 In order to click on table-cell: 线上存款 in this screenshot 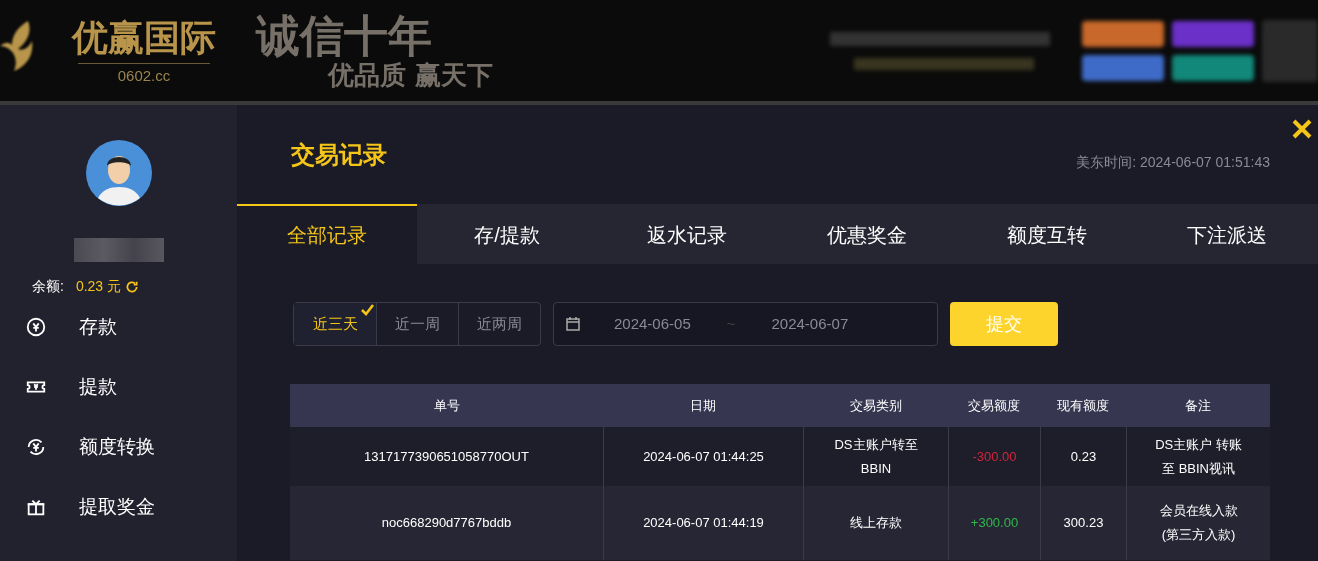, I will do `click(875, 523)`.